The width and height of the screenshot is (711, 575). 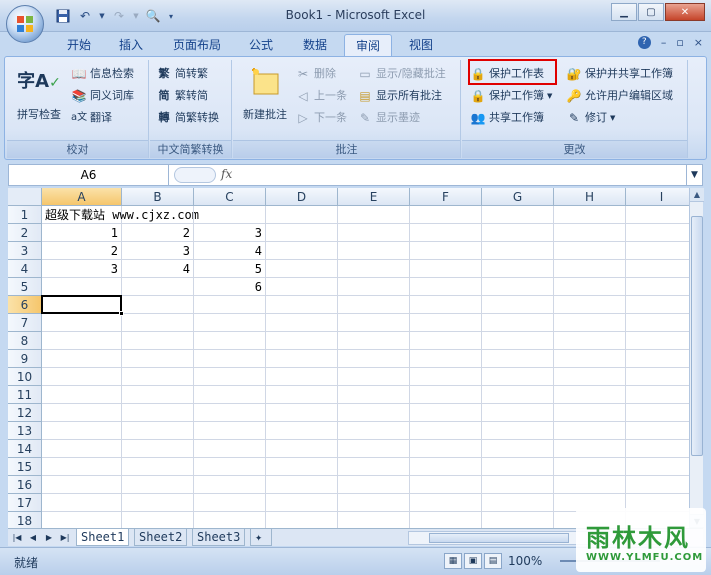 I want to click on cell-a17, so click(x=82, y=503).